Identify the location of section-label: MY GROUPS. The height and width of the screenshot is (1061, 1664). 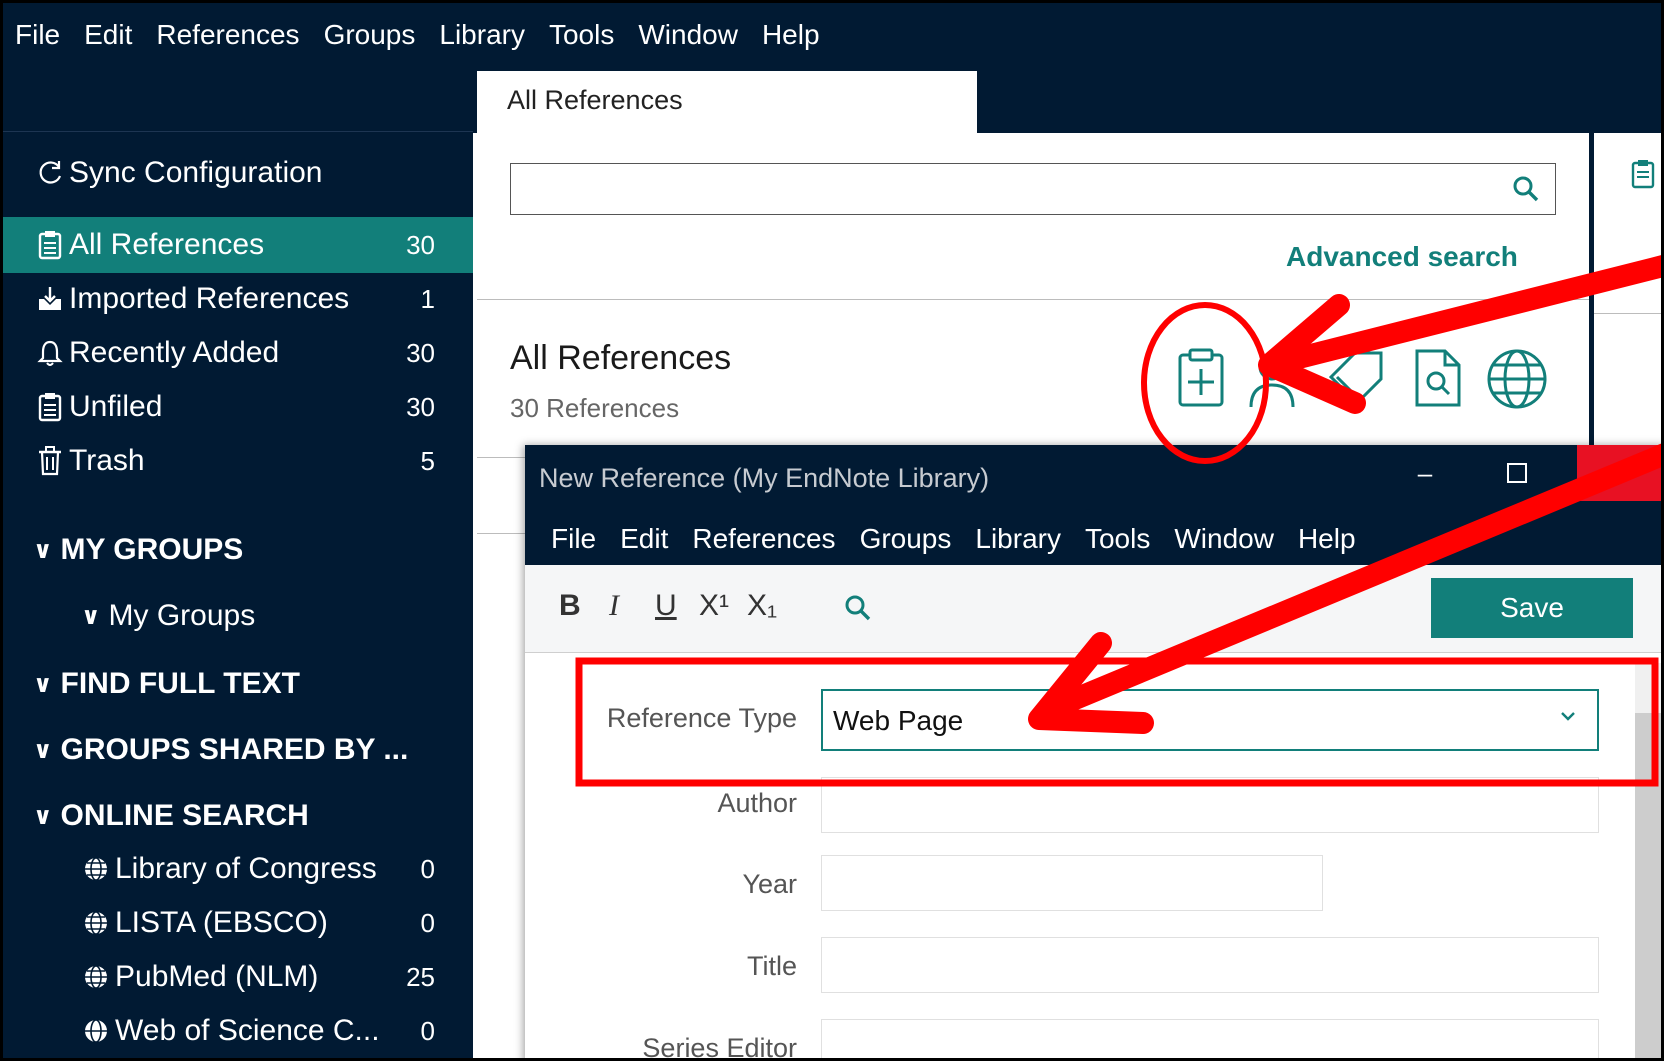
(152, 549).